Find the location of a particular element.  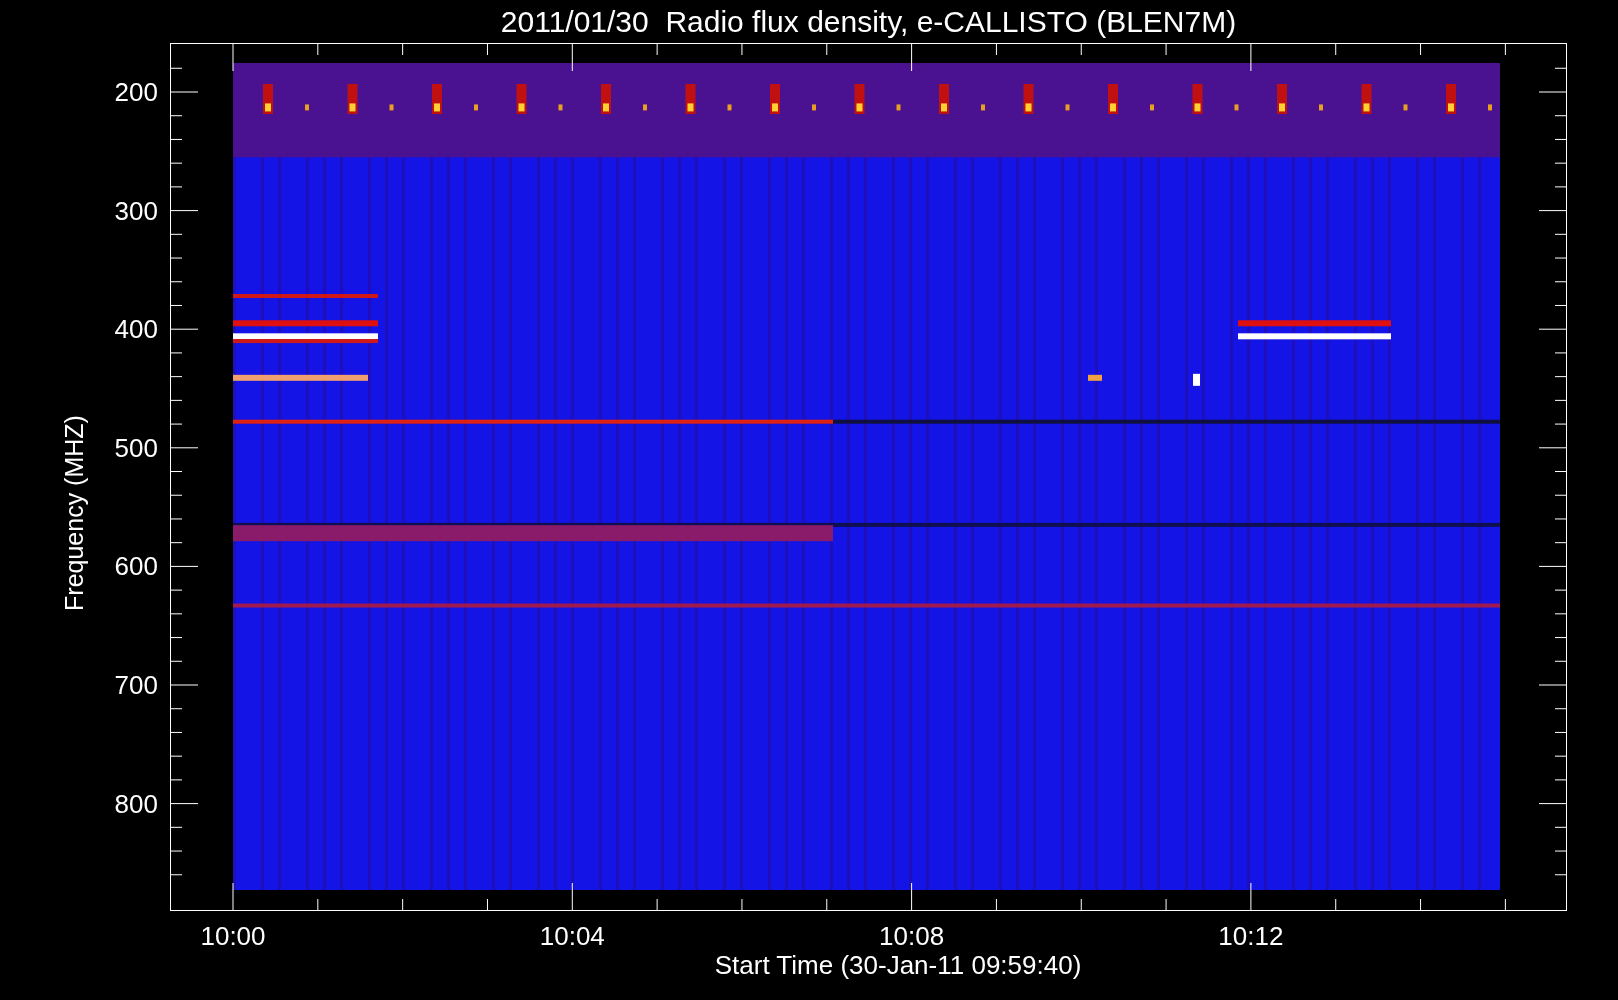

y-tick-label: 800 is located at coordinates (136, 803).